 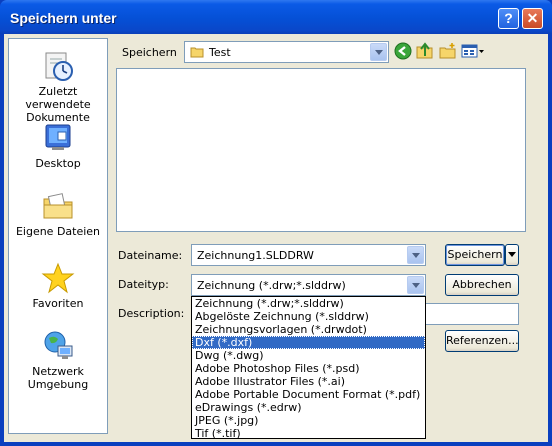 I want to click on place-my-documents: Eigene Dateien, so click(x=58, y=213).